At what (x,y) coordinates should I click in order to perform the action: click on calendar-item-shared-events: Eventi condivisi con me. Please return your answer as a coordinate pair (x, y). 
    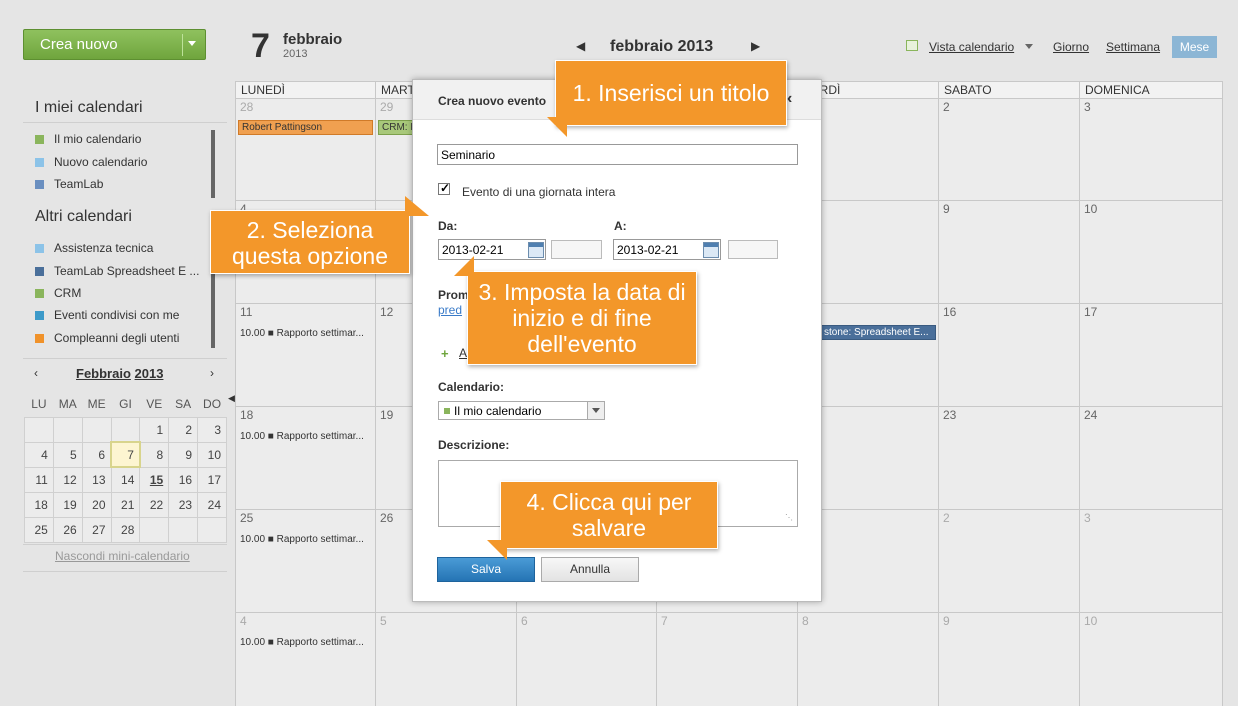
    Looking at the image, I should click on (107, 315).